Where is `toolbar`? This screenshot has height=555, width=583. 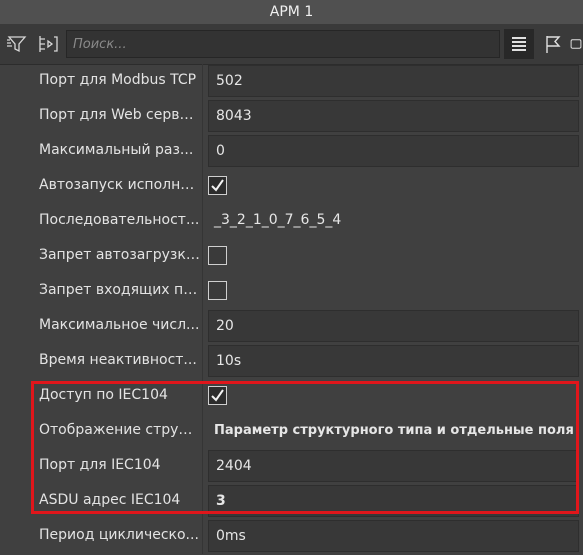
toolbar is located at coordinates (291, 44).